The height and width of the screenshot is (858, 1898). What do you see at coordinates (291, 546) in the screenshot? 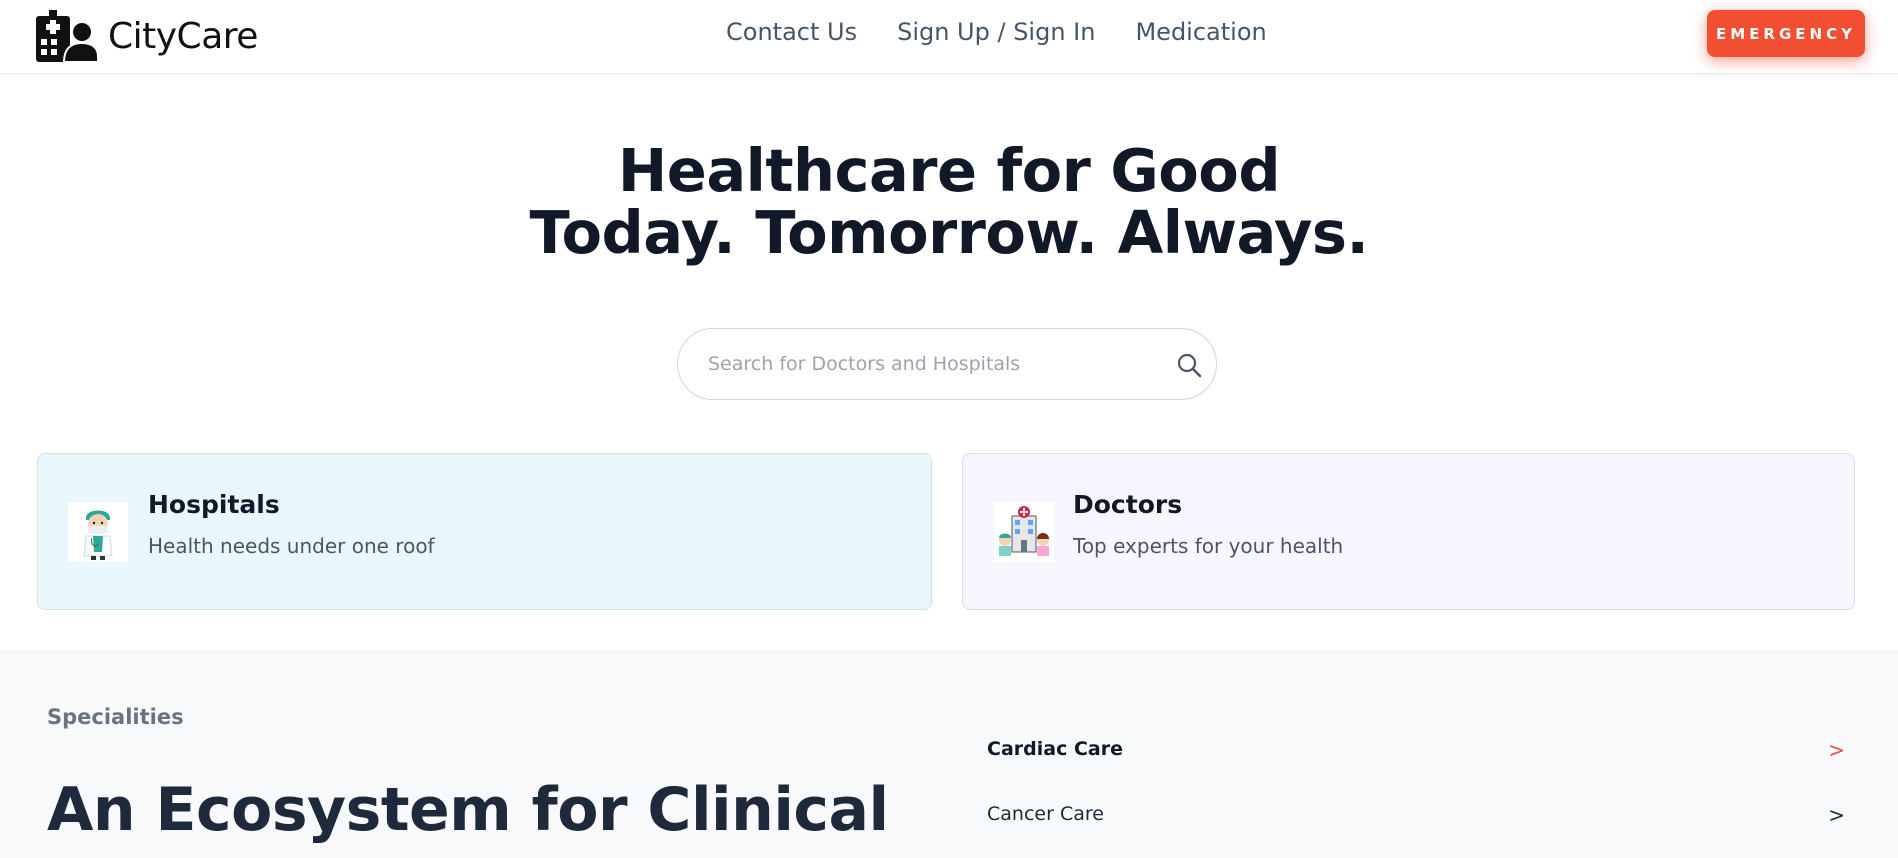
I see `hospitals-card-subtitle: Health needs under one roof` at bounding box center [291, 546].